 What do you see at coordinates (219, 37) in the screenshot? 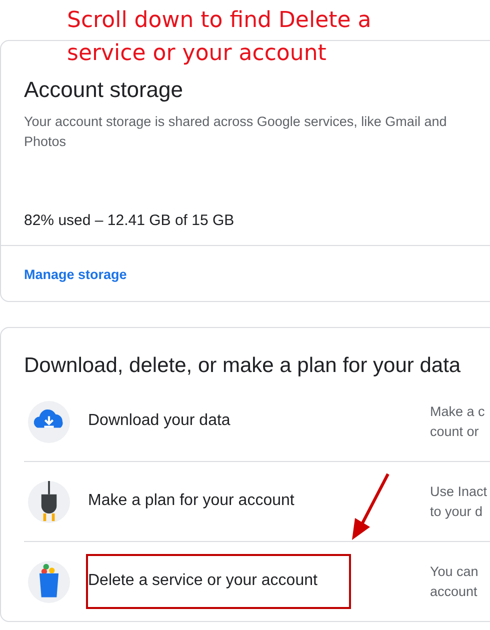
I see `annotation-text: Scroll down to find Delete a service or your account` at bounding box center [219, 37].